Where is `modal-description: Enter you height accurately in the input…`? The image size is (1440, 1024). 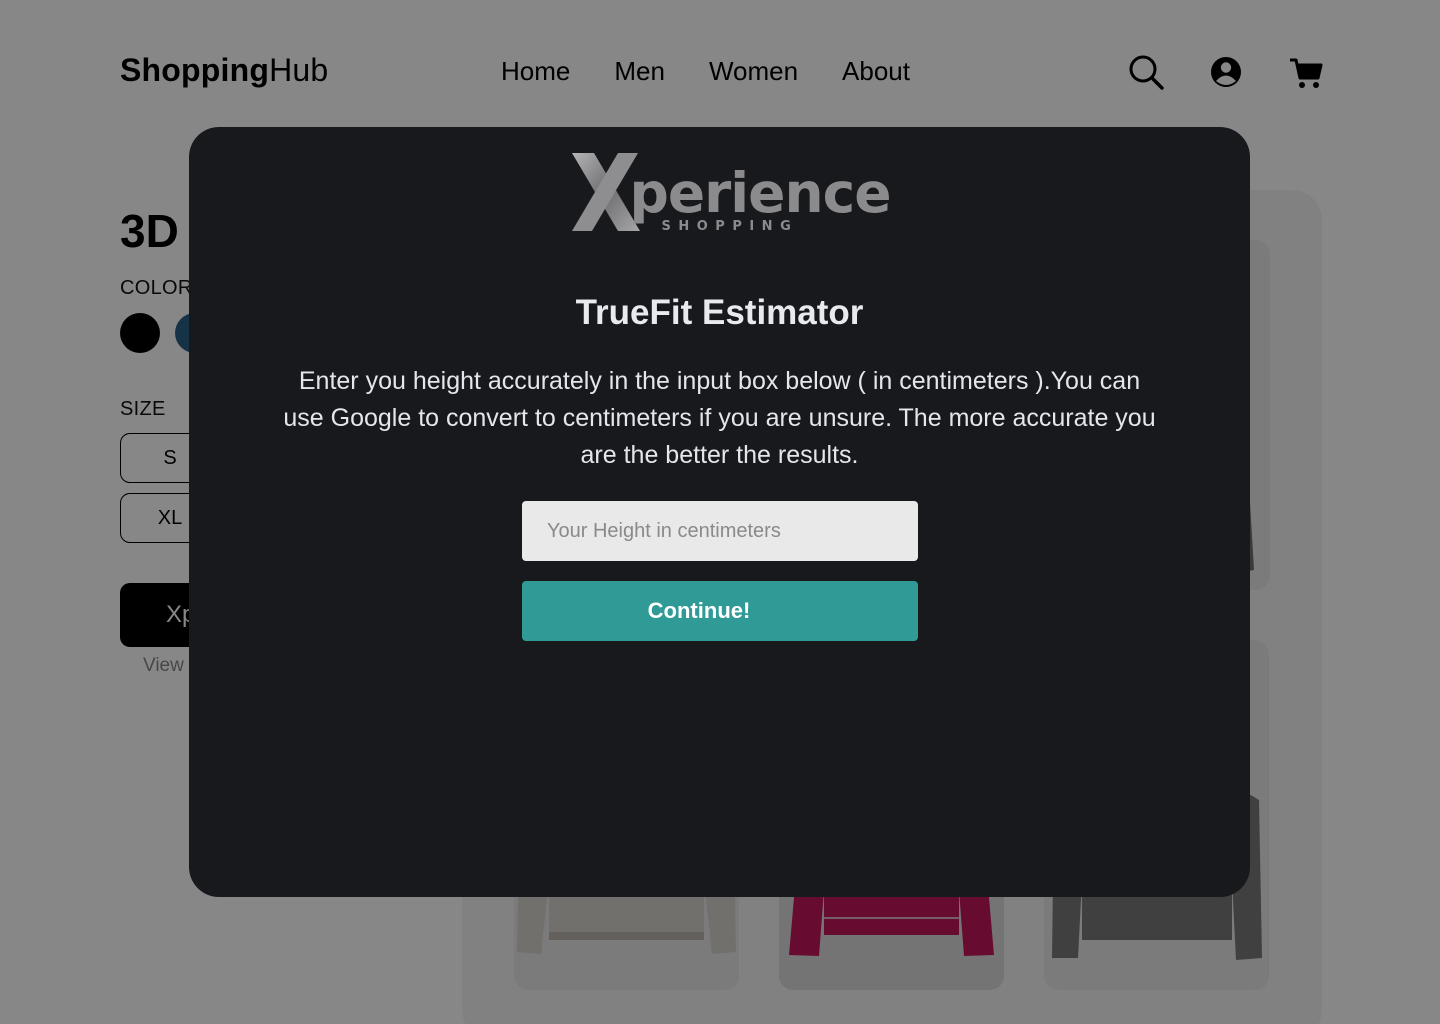
modal-description: Enter you height accurately in the input… is located at coordinates (719, 418).